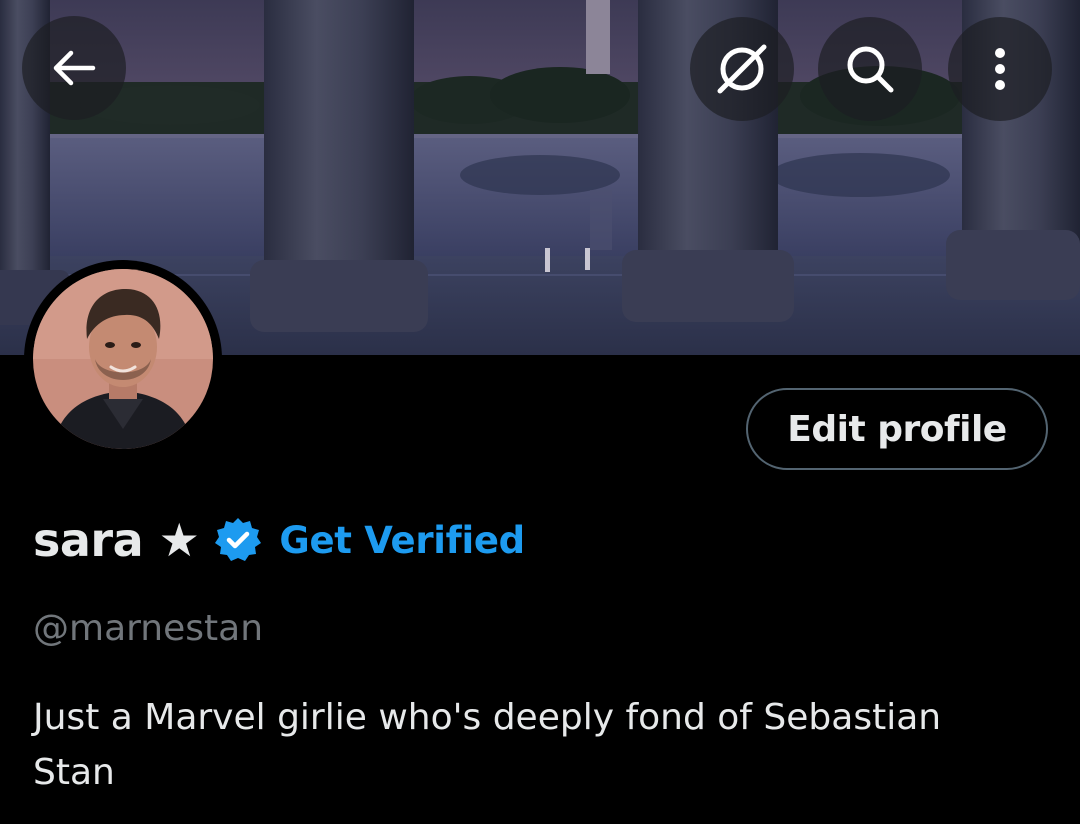  I want to click on search-button, so click(870, 69).